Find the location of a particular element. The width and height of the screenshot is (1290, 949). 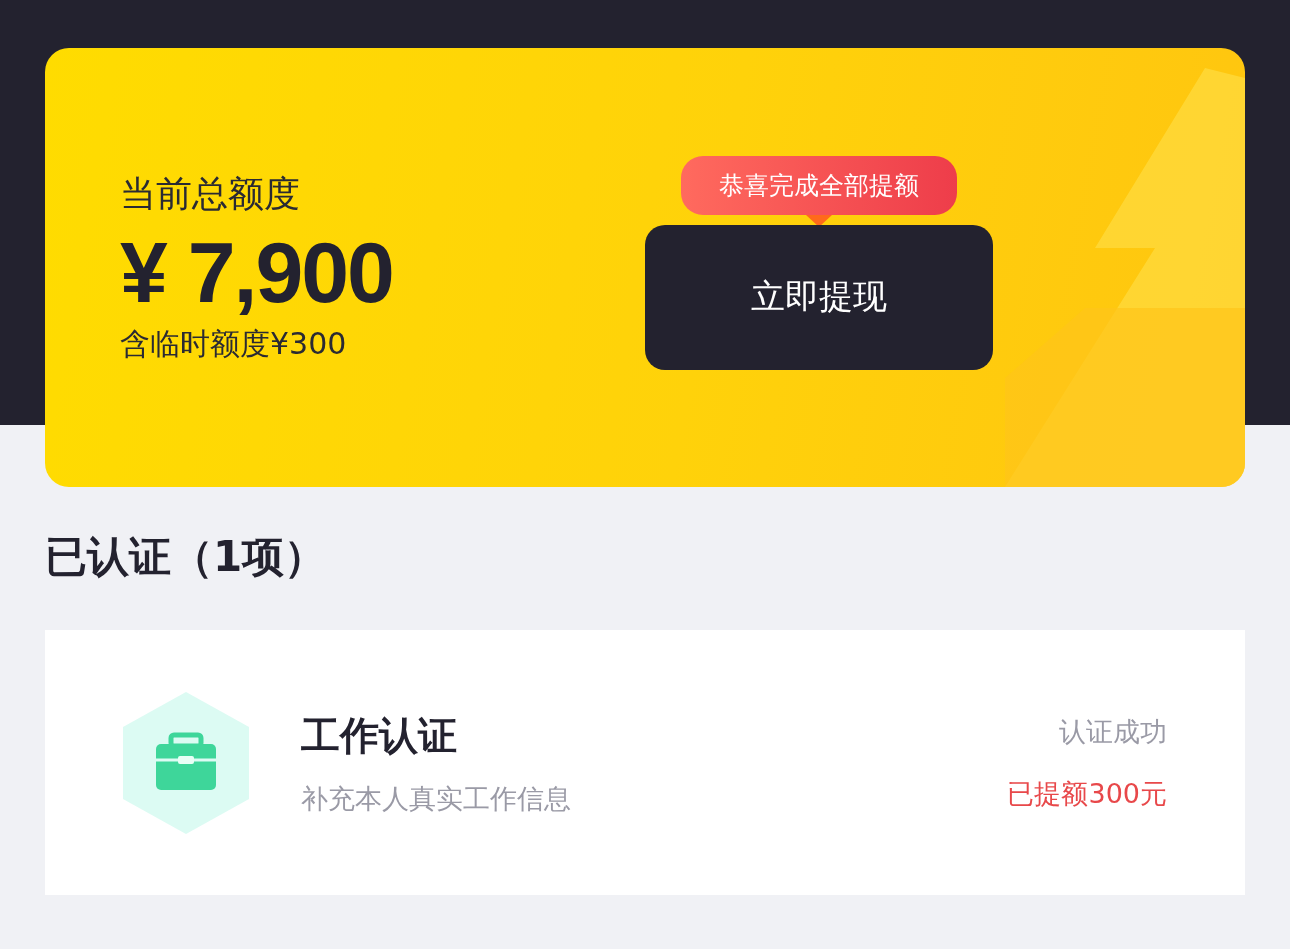

credit-label: 当前总额度 is located at coordinates (210, 194).